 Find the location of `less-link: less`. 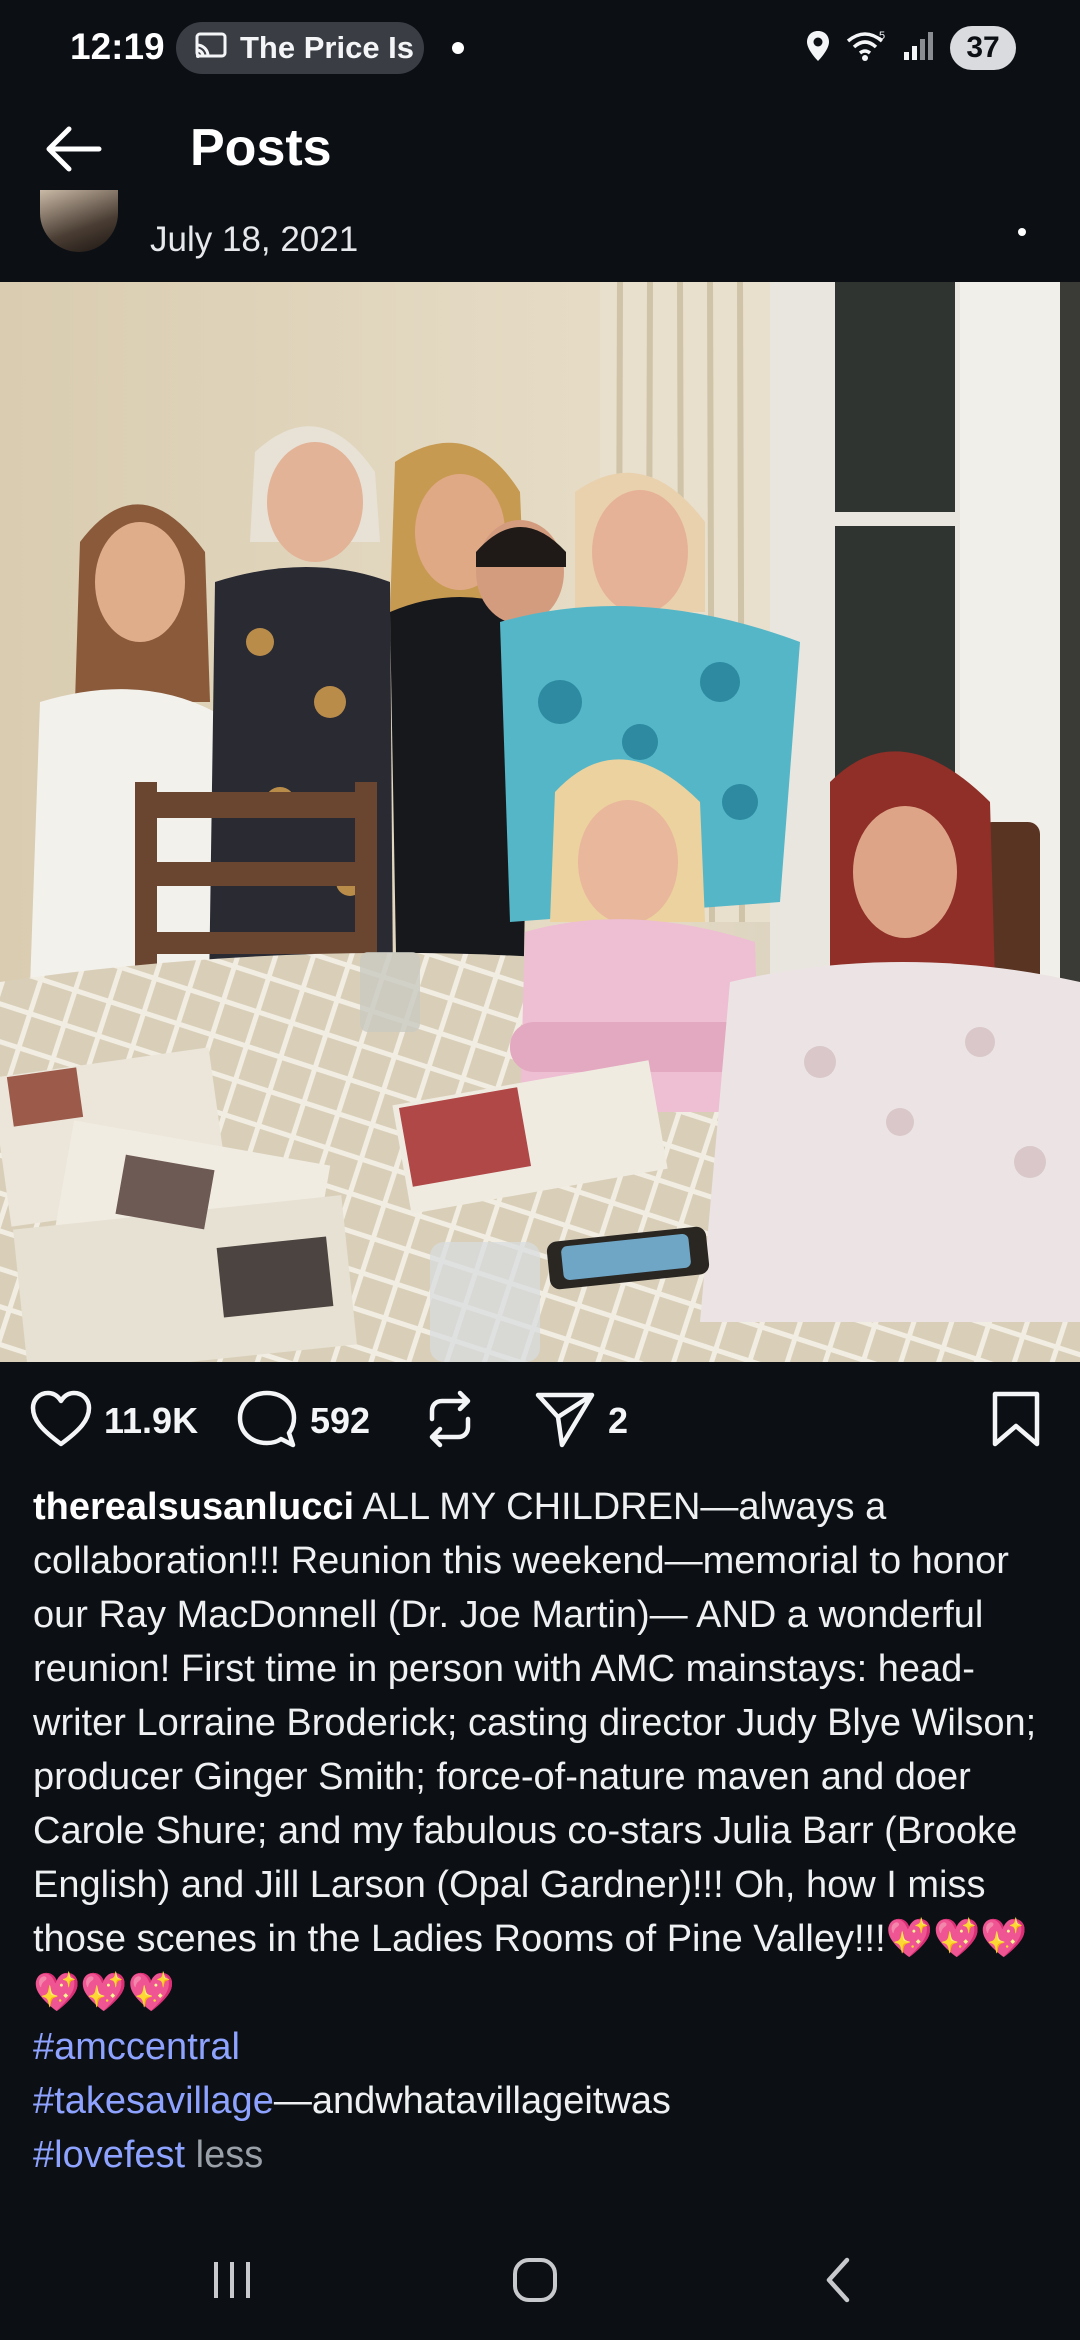

less-link: less is located at coordinates (230, 2155).